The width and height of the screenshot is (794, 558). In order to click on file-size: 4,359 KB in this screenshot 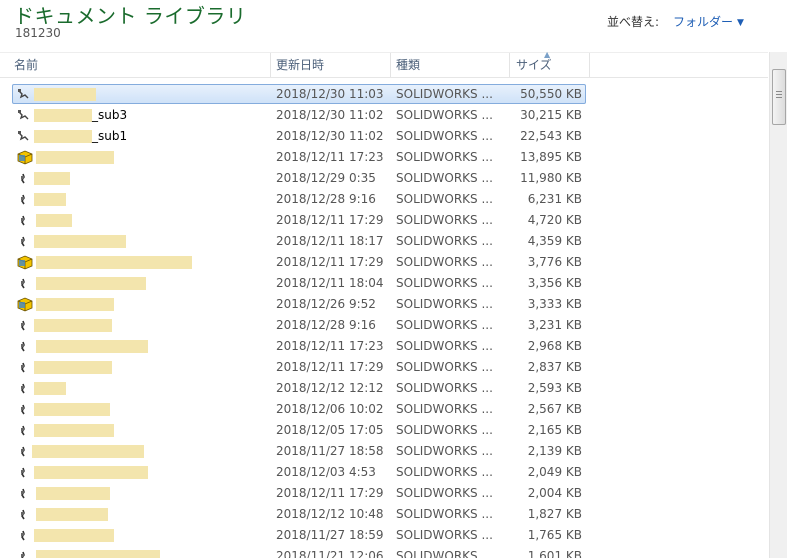, I will do `click(554, 241)`.